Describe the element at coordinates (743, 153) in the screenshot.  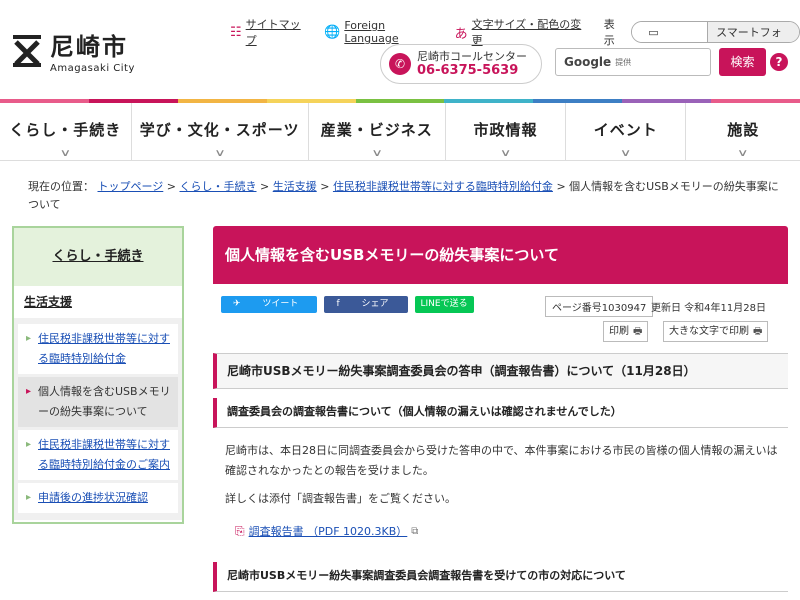
I see `chevron-down-icon: ∨` at that location.